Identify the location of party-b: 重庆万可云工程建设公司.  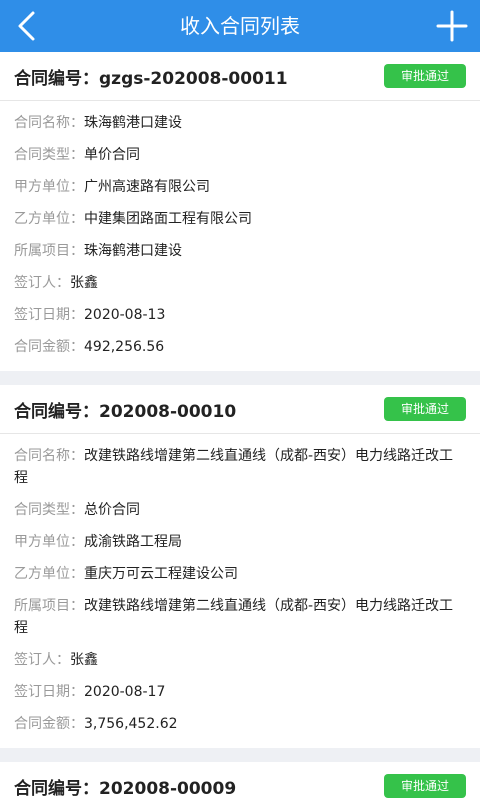
(161, 574).